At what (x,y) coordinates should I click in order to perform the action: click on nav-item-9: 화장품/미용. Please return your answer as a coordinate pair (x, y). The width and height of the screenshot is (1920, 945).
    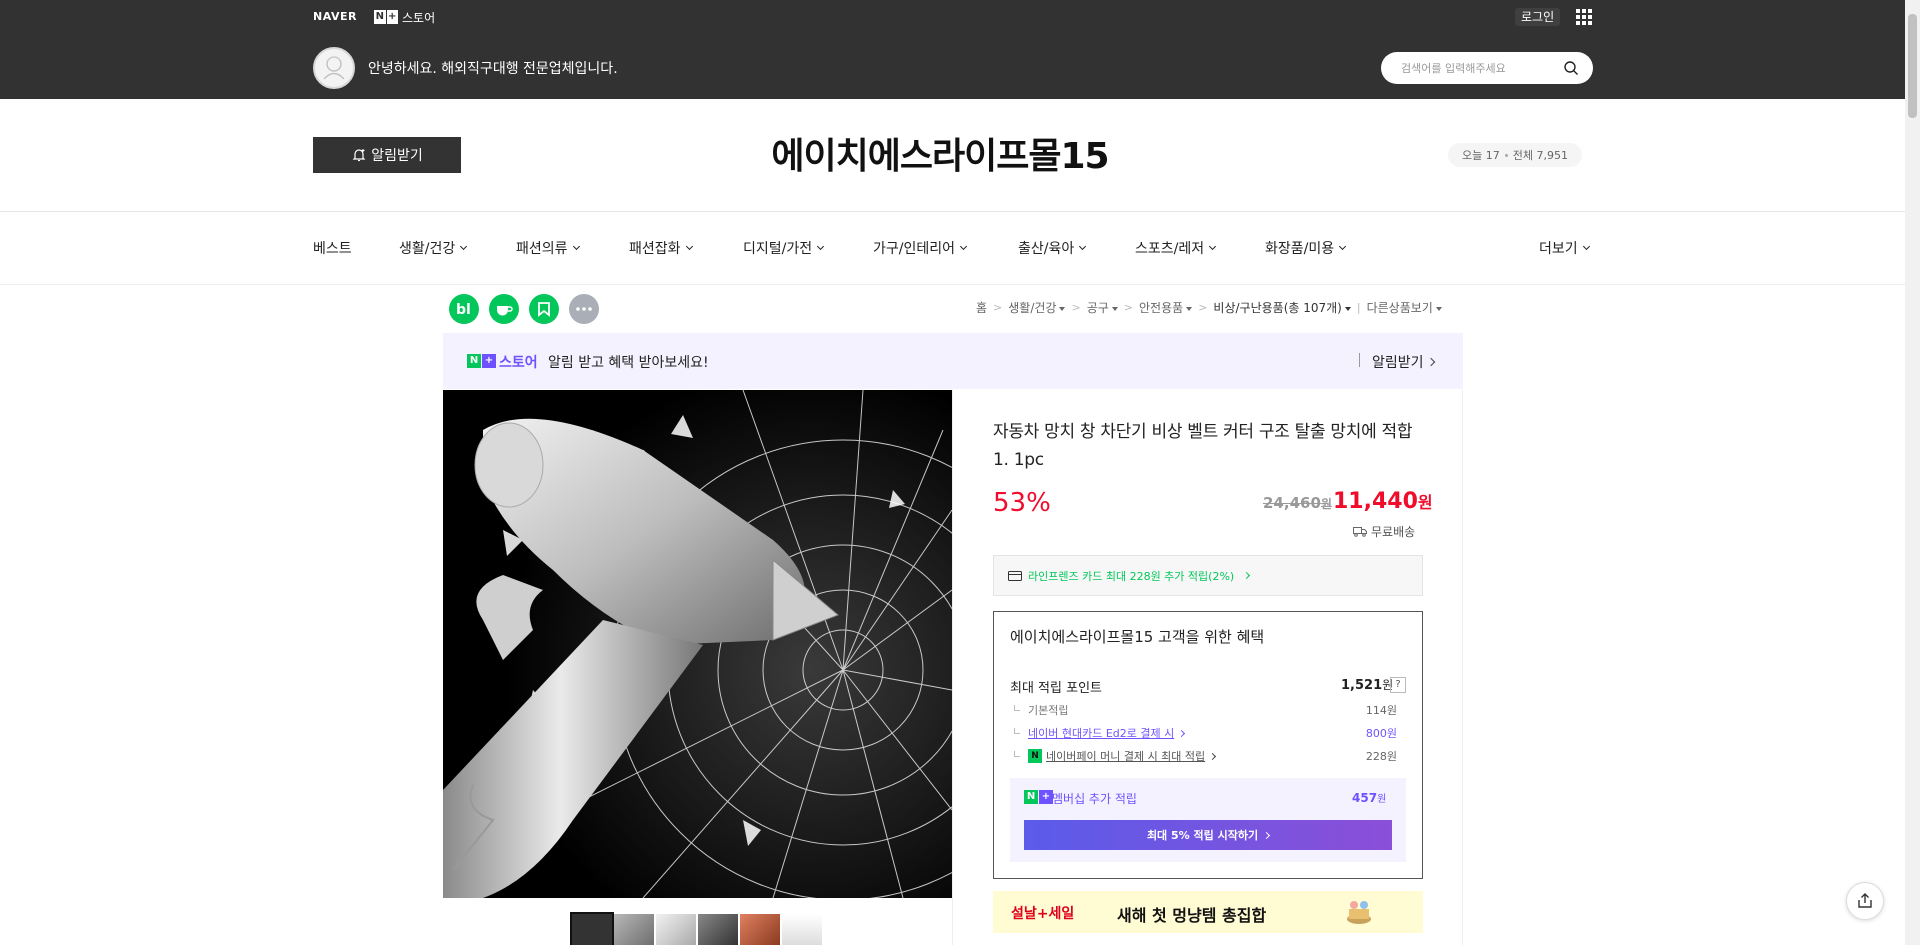
    Looking at the image, I should click on (1306, 248).